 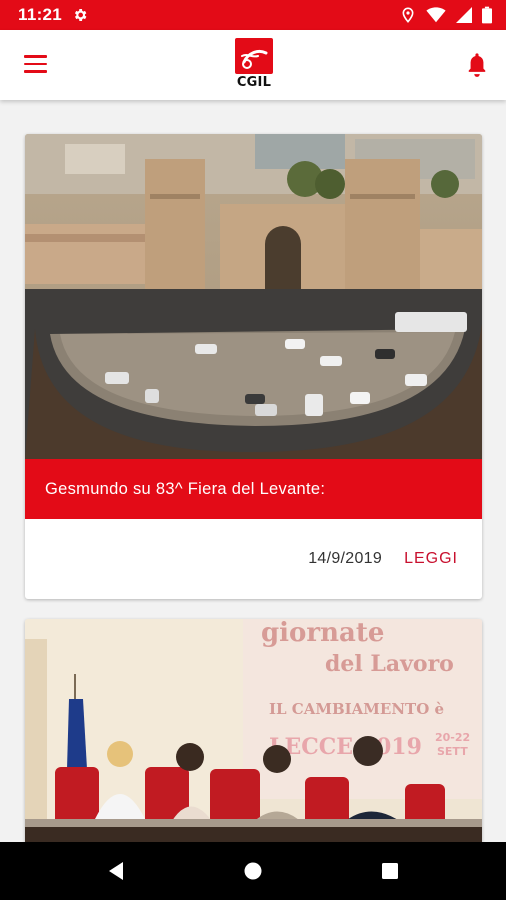 What do you see at coordinates (345, 558) in the screenshot?
I see `article-date: 14/9/2019` at bounding box center [345, 558].